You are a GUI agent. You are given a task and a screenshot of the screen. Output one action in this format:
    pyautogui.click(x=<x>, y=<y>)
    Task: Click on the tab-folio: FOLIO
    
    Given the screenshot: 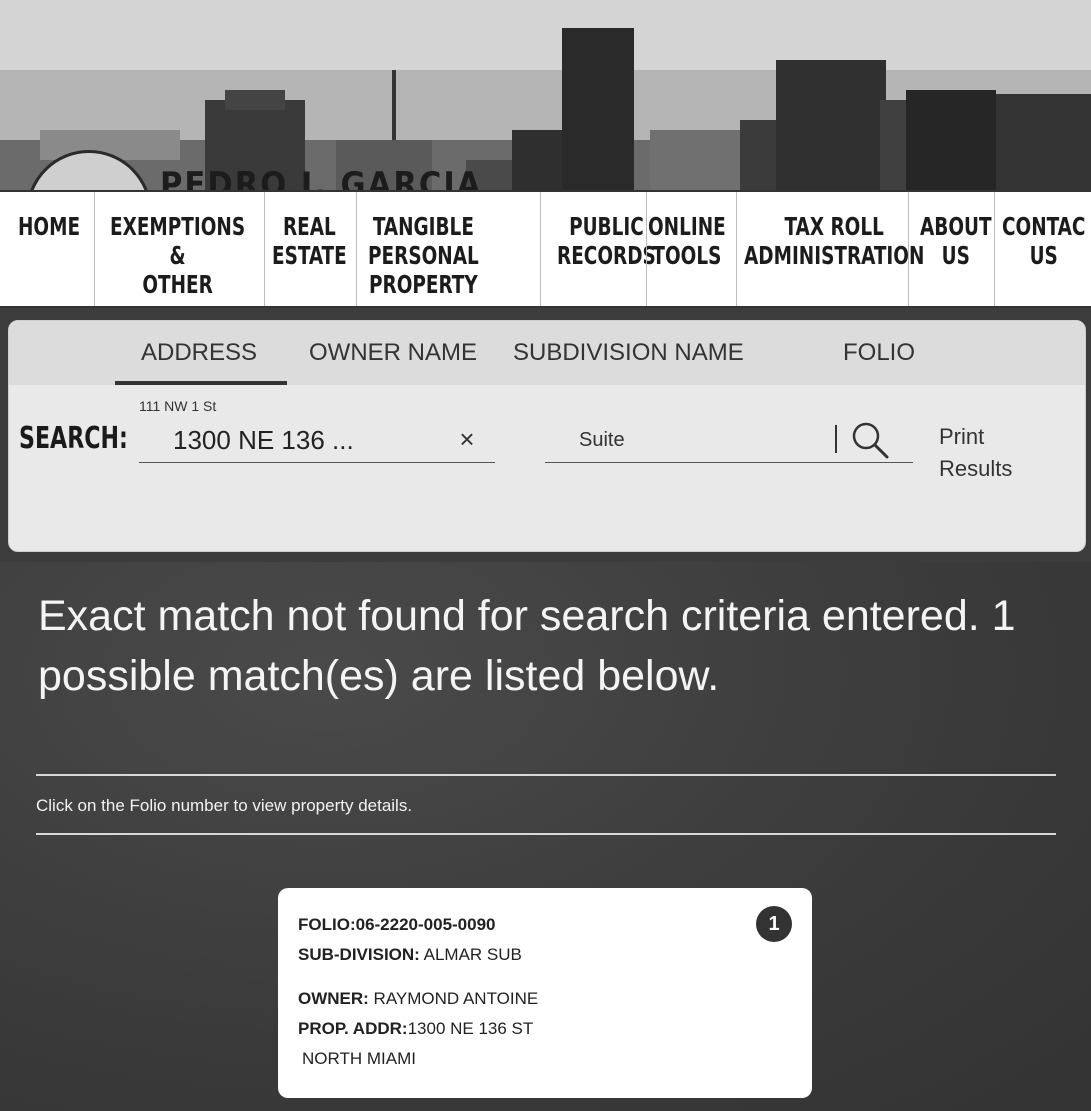 What is the action you would take?
    pyautogui.click(x=879, y=353)
    